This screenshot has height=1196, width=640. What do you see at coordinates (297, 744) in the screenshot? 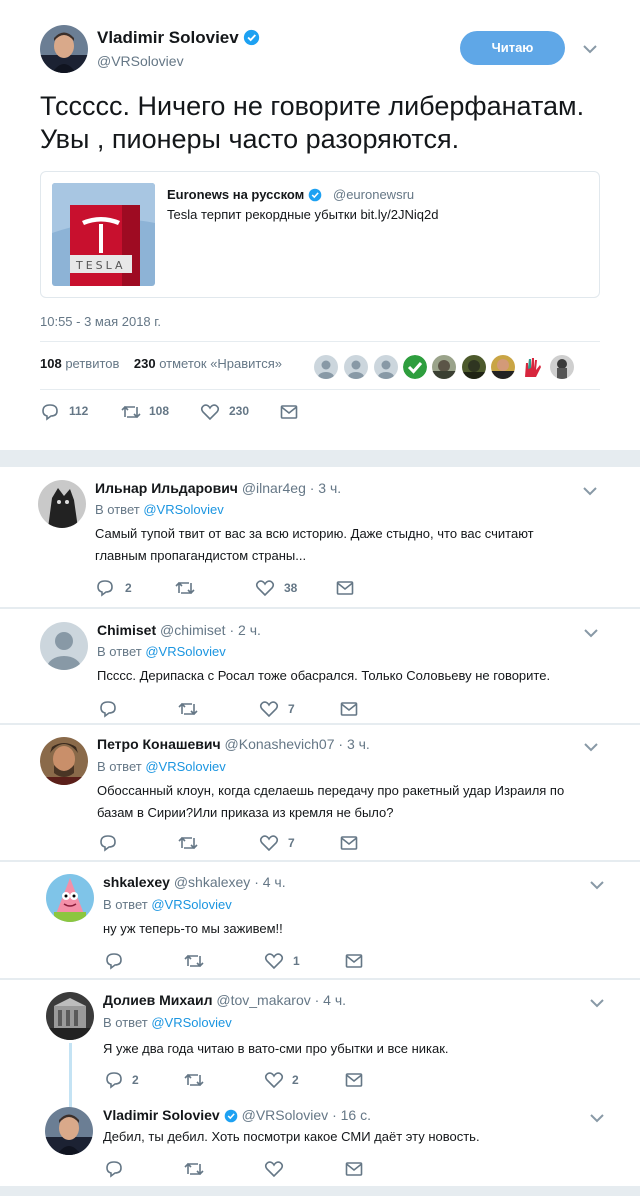
I see `reply-author-handle: @Konashevich07 · 3 ч.` at bounding box center [297, 744].